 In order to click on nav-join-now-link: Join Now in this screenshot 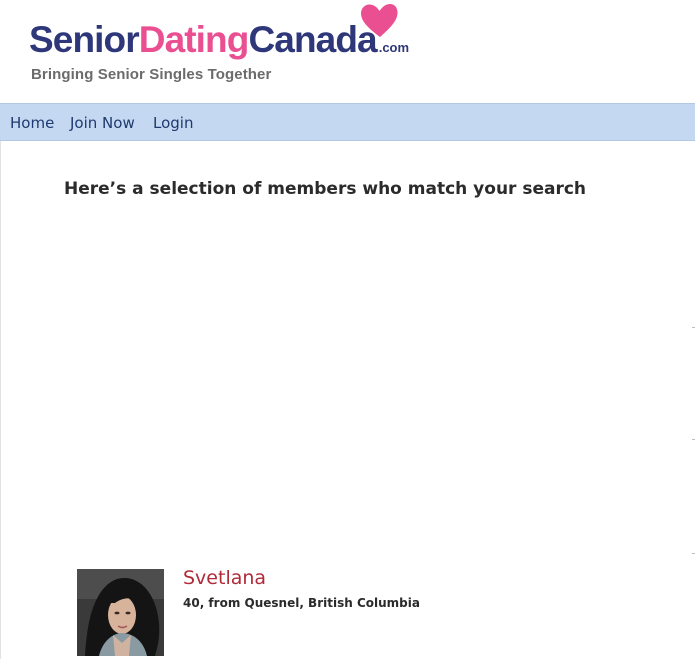, I will do `click(102, 123)`.